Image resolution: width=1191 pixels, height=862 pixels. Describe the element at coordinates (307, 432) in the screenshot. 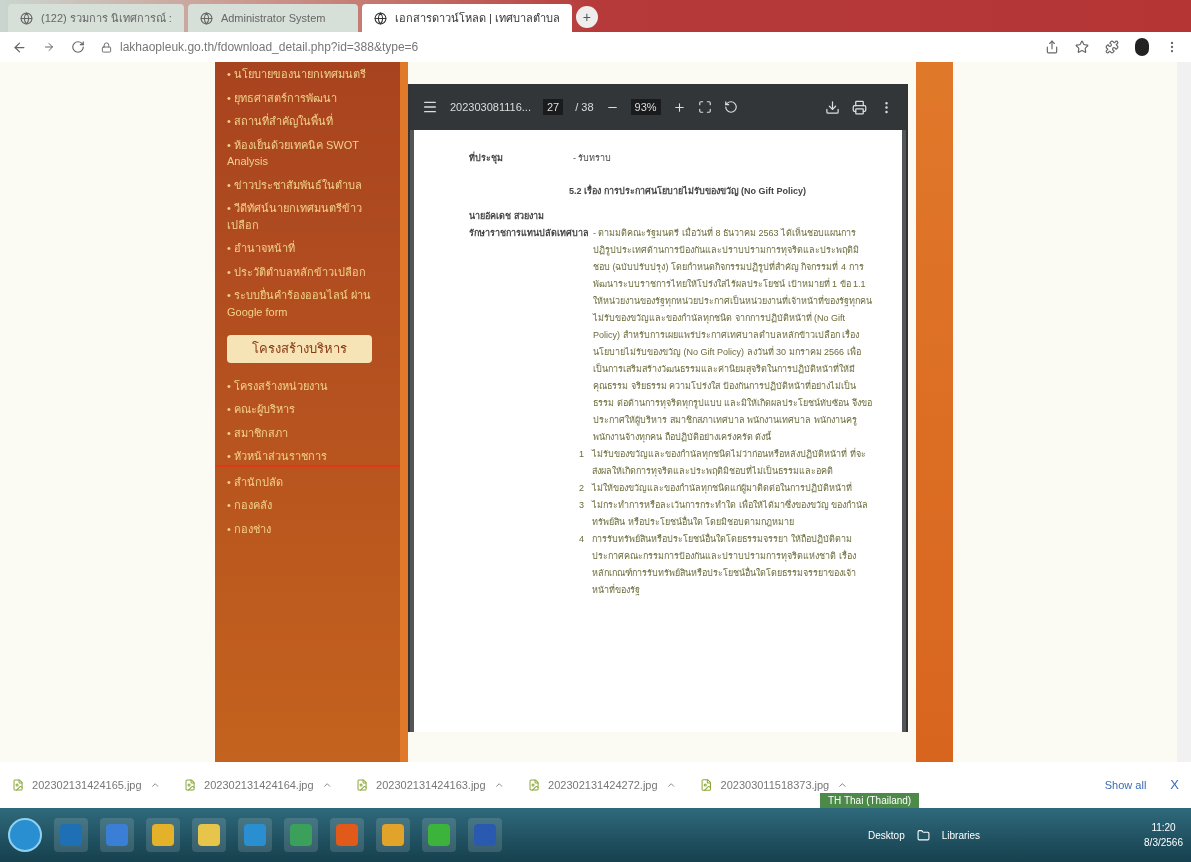

I see `sidebar-link: • สมาชิกสภา` at that location.